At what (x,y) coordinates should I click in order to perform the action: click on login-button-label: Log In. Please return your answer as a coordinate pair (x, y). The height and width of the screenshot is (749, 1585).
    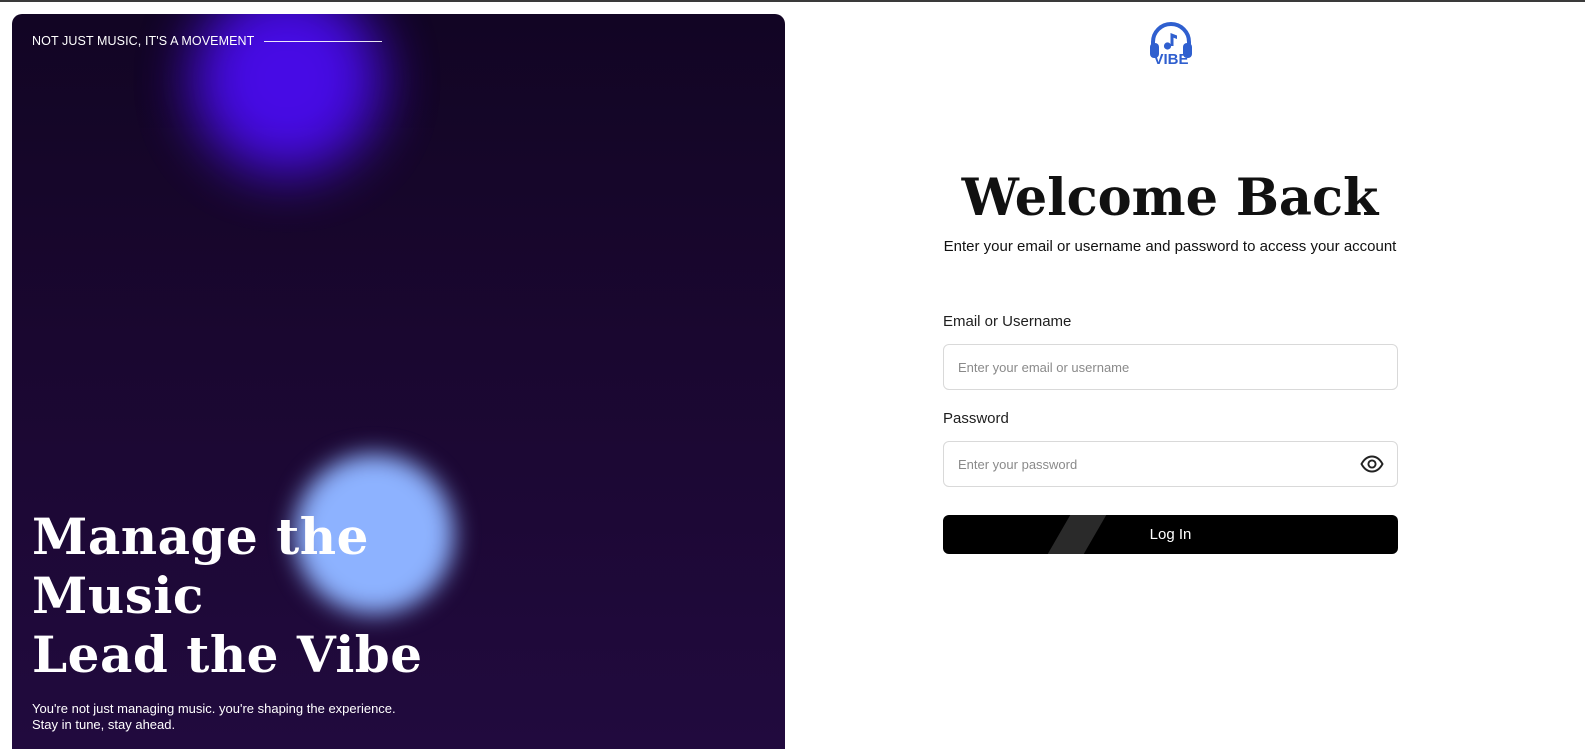
    Looking at the image, I should click on (1170, 534).